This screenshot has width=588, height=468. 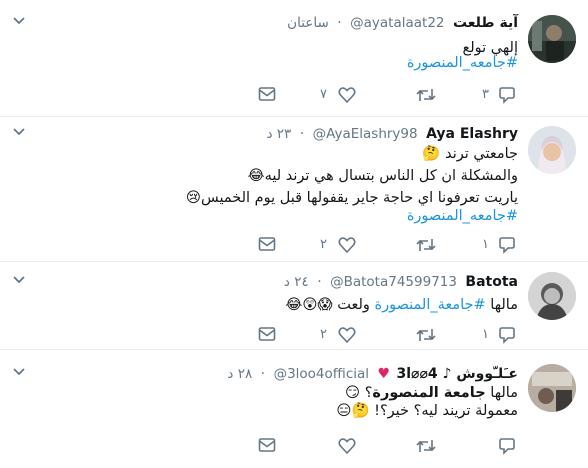 What do you see at coordinates (382, 176) in the screenshot?
I see `tweet-text-line: والمشكلة ان كل الناس بتسال هي ترند ليه😂` at bounding box center [382, 176].